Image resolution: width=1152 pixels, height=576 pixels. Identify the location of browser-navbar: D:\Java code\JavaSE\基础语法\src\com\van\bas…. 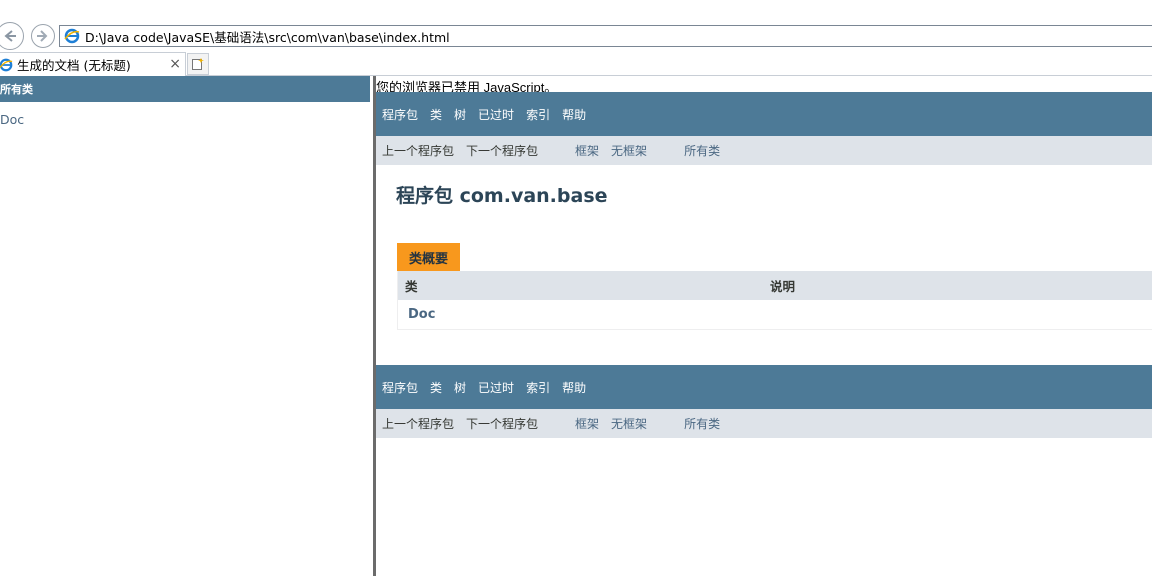
(576, 36).